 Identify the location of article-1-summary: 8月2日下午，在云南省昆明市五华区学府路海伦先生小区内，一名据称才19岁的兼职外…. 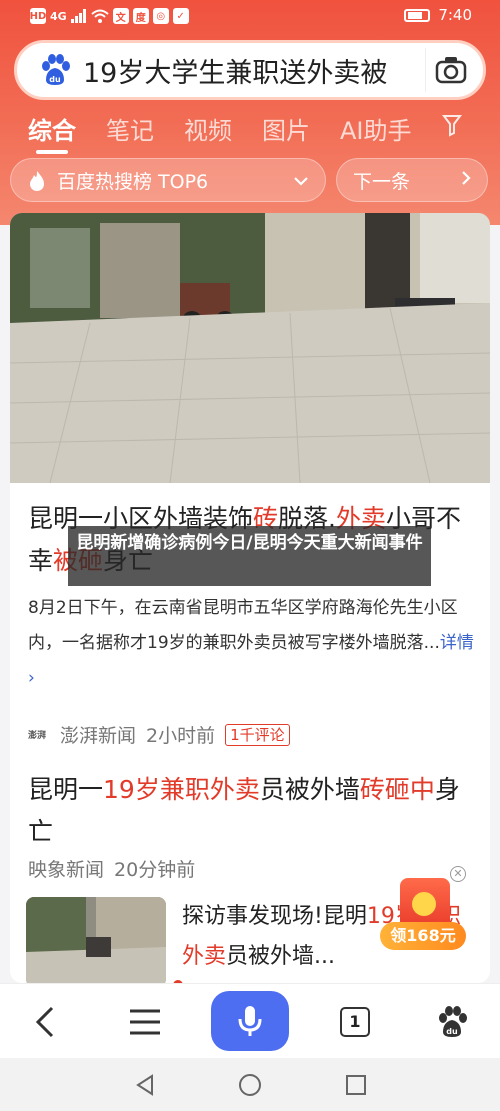
(251, 643).